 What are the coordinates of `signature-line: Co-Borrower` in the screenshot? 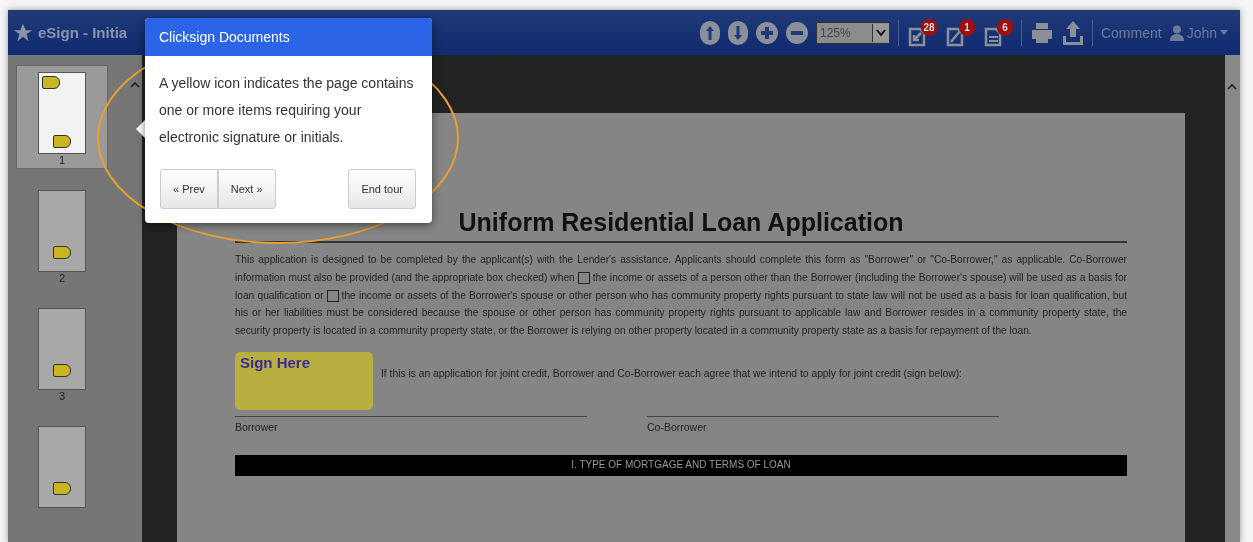 It's located at (823, 424).